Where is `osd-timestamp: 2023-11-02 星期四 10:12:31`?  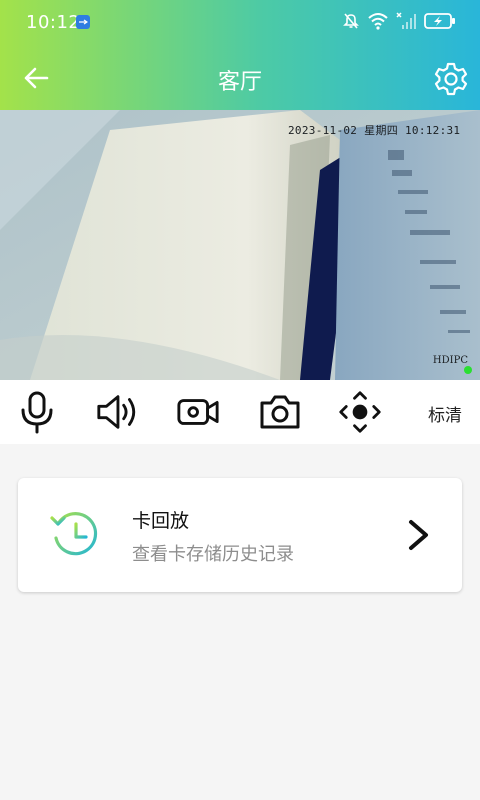
osd-timestamp: 2023-11-02 星期四 10:12:31 is located at coordinates (374, 130).